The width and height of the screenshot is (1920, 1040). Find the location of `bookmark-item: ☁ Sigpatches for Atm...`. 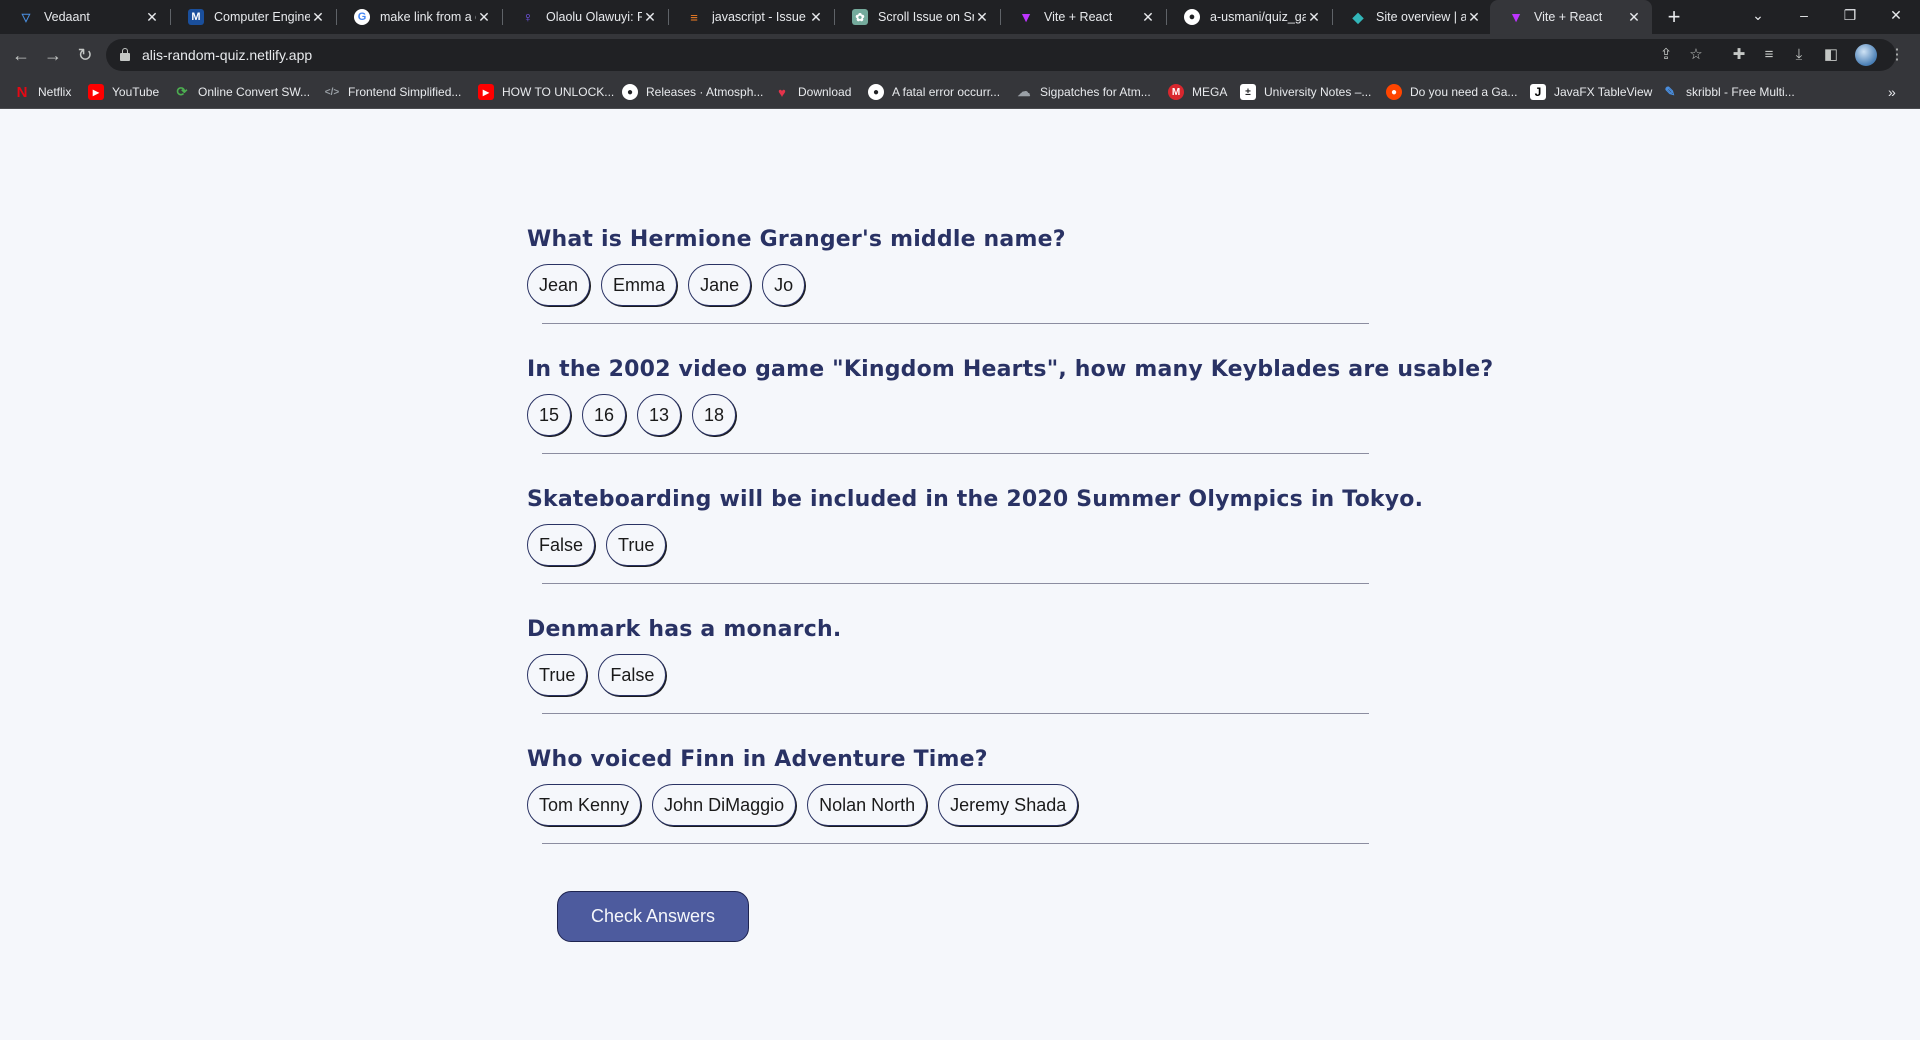

bookmark-item: ☁ Sigpatches for Atm... is located at coordinates (1083, 92).